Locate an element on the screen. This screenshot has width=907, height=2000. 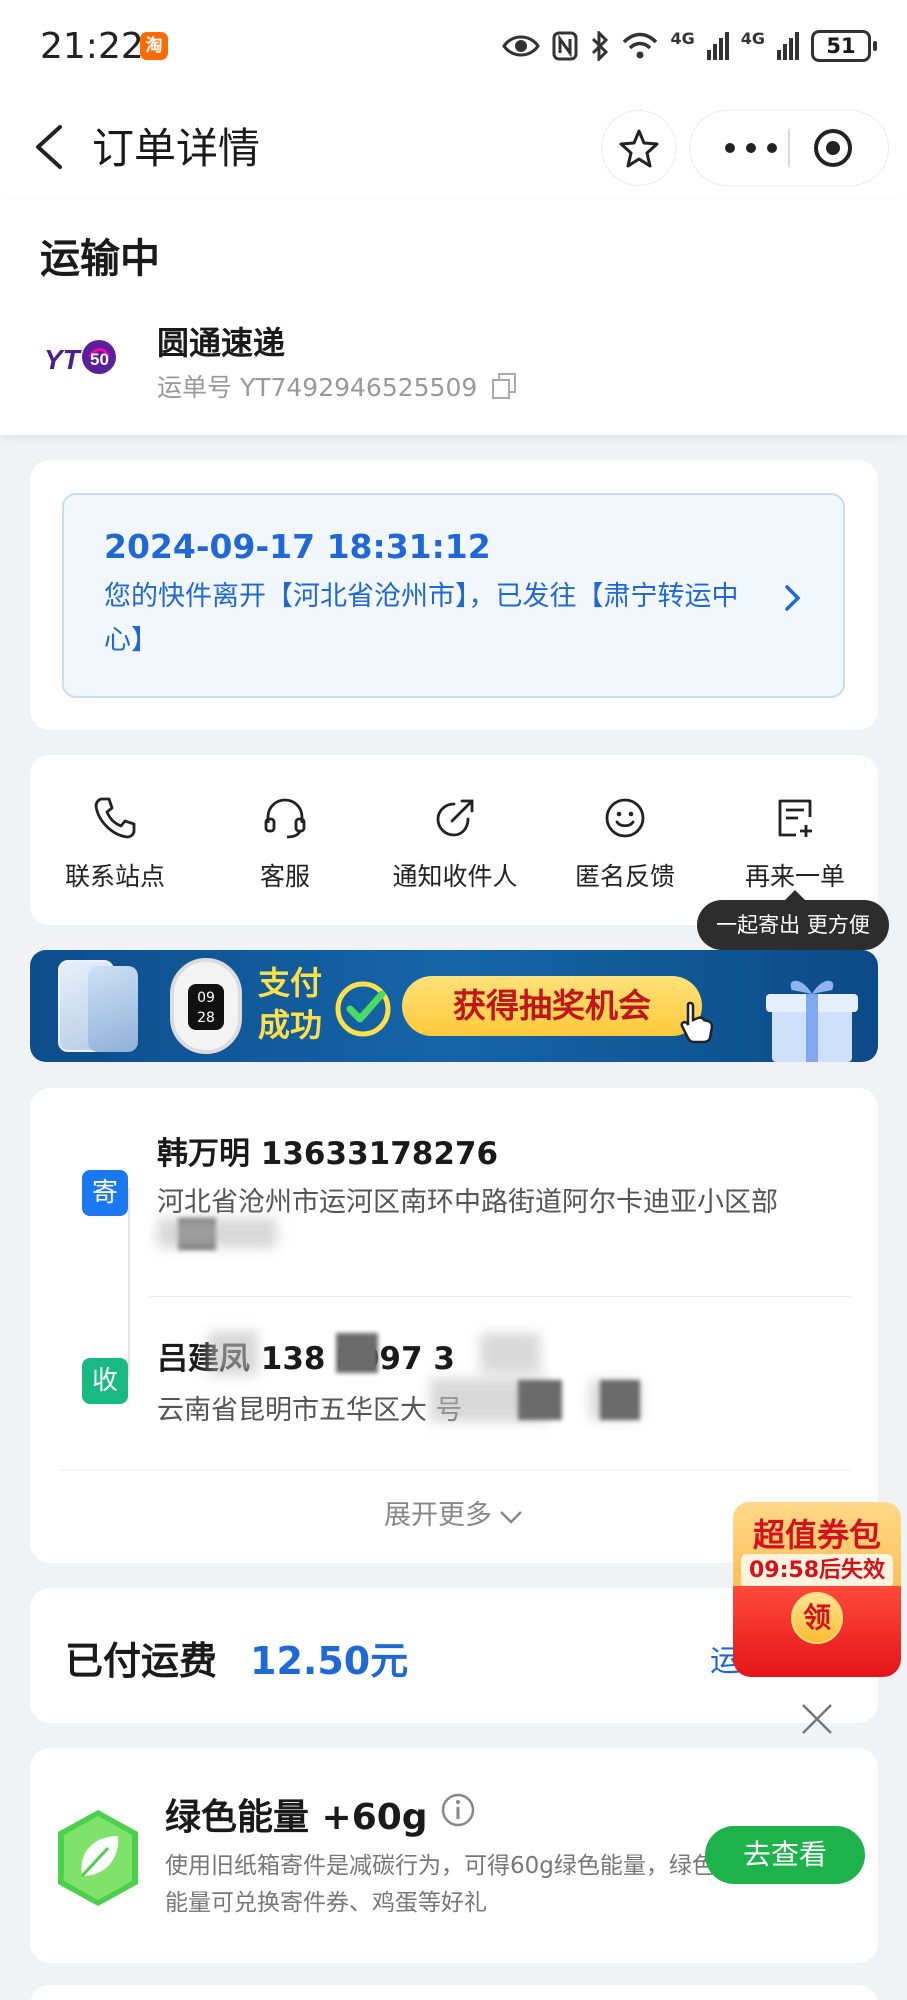
signal-bars-icon is located at coordinates (717, 46).